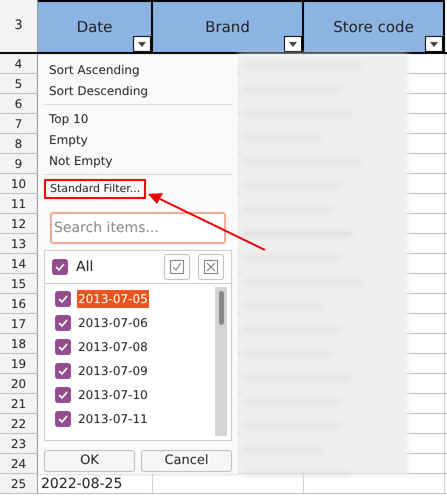  I want to click on row-header: 9, so click(19, 163).